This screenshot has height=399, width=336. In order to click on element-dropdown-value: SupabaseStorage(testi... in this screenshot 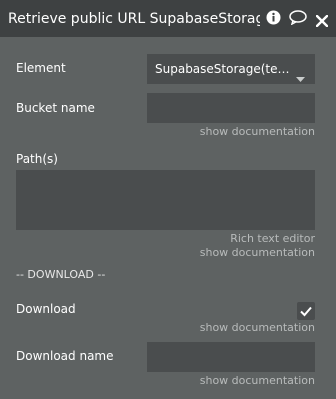, I will do `click(223, 69)`.